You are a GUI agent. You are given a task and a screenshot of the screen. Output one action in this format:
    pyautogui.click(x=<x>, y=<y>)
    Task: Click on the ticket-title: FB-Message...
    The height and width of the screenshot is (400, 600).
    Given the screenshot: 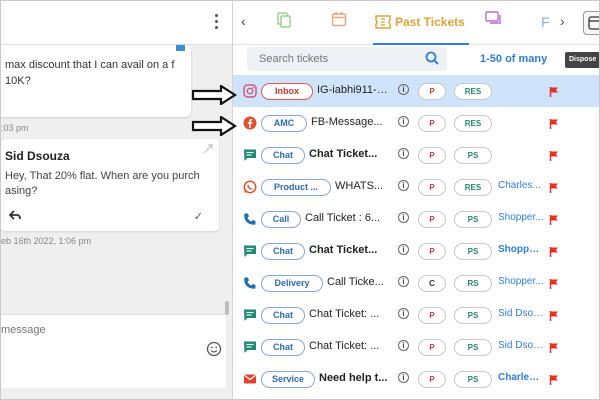 What is the action you would take?
    pyautogui.click(x=353, y=122)
    